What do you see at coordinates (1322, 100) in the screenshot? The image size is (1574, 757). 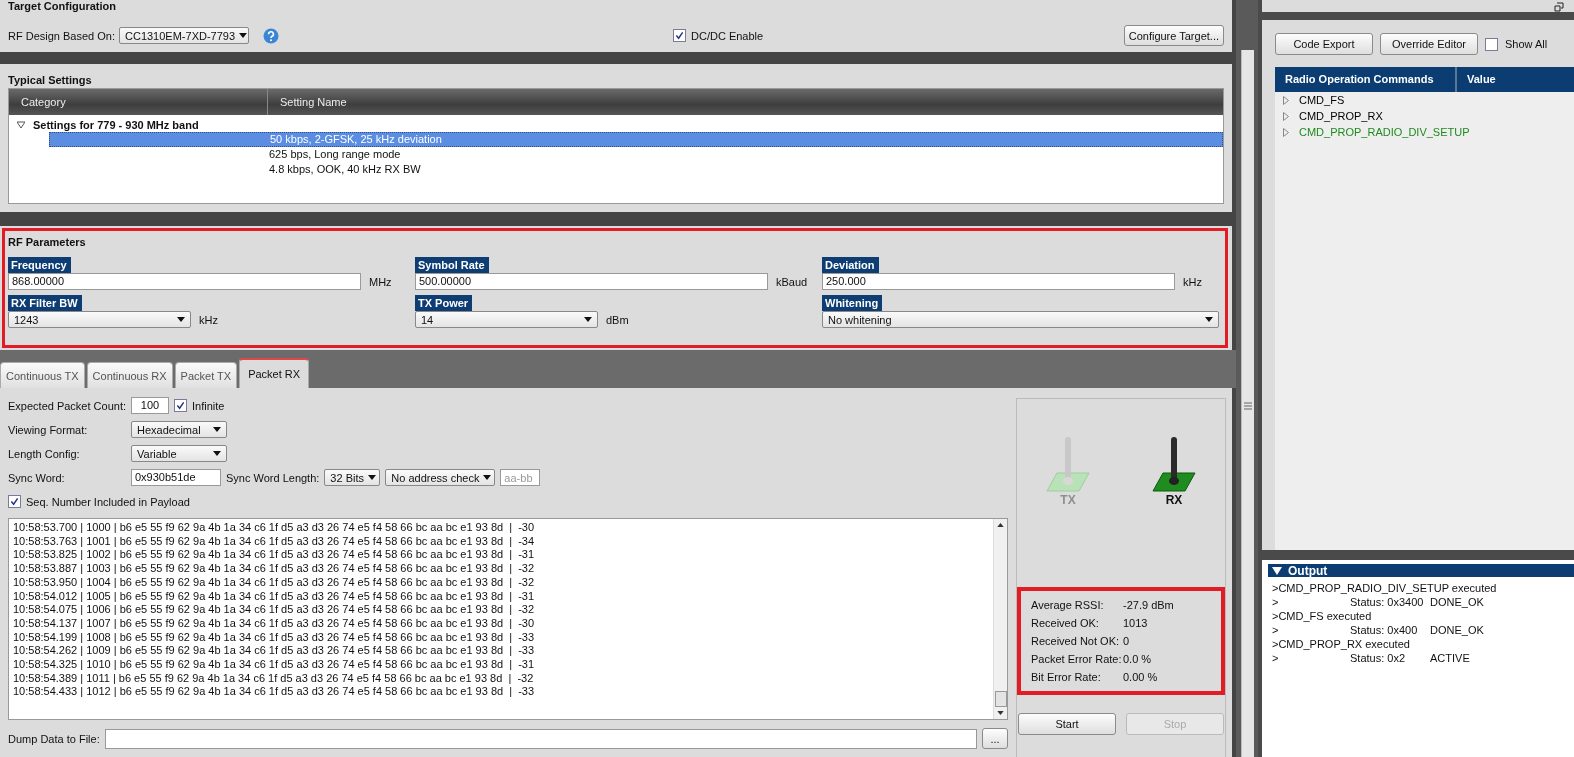 I see `command-item: CMD_FS` at bounding box center [1322, 100].